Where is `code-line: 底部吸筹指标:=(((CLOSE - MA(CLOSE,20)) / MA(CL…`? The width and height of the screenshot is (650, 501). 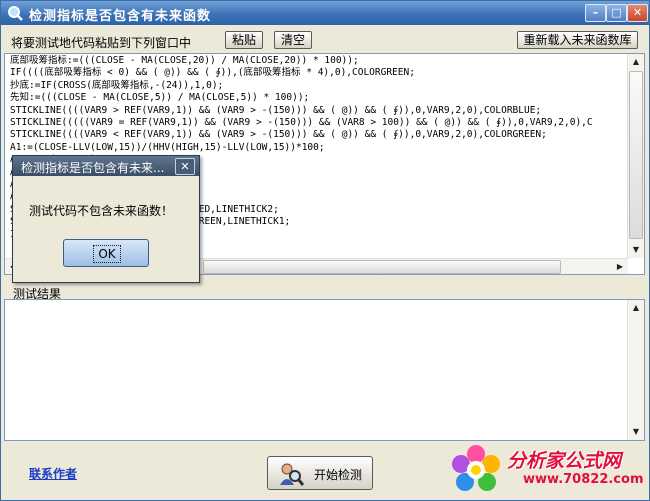
code-line: 底部吸筹指标:=(((CLOSE - MA(CLOSE,20)) / MA(CL… is located at coordinates (184, 60).